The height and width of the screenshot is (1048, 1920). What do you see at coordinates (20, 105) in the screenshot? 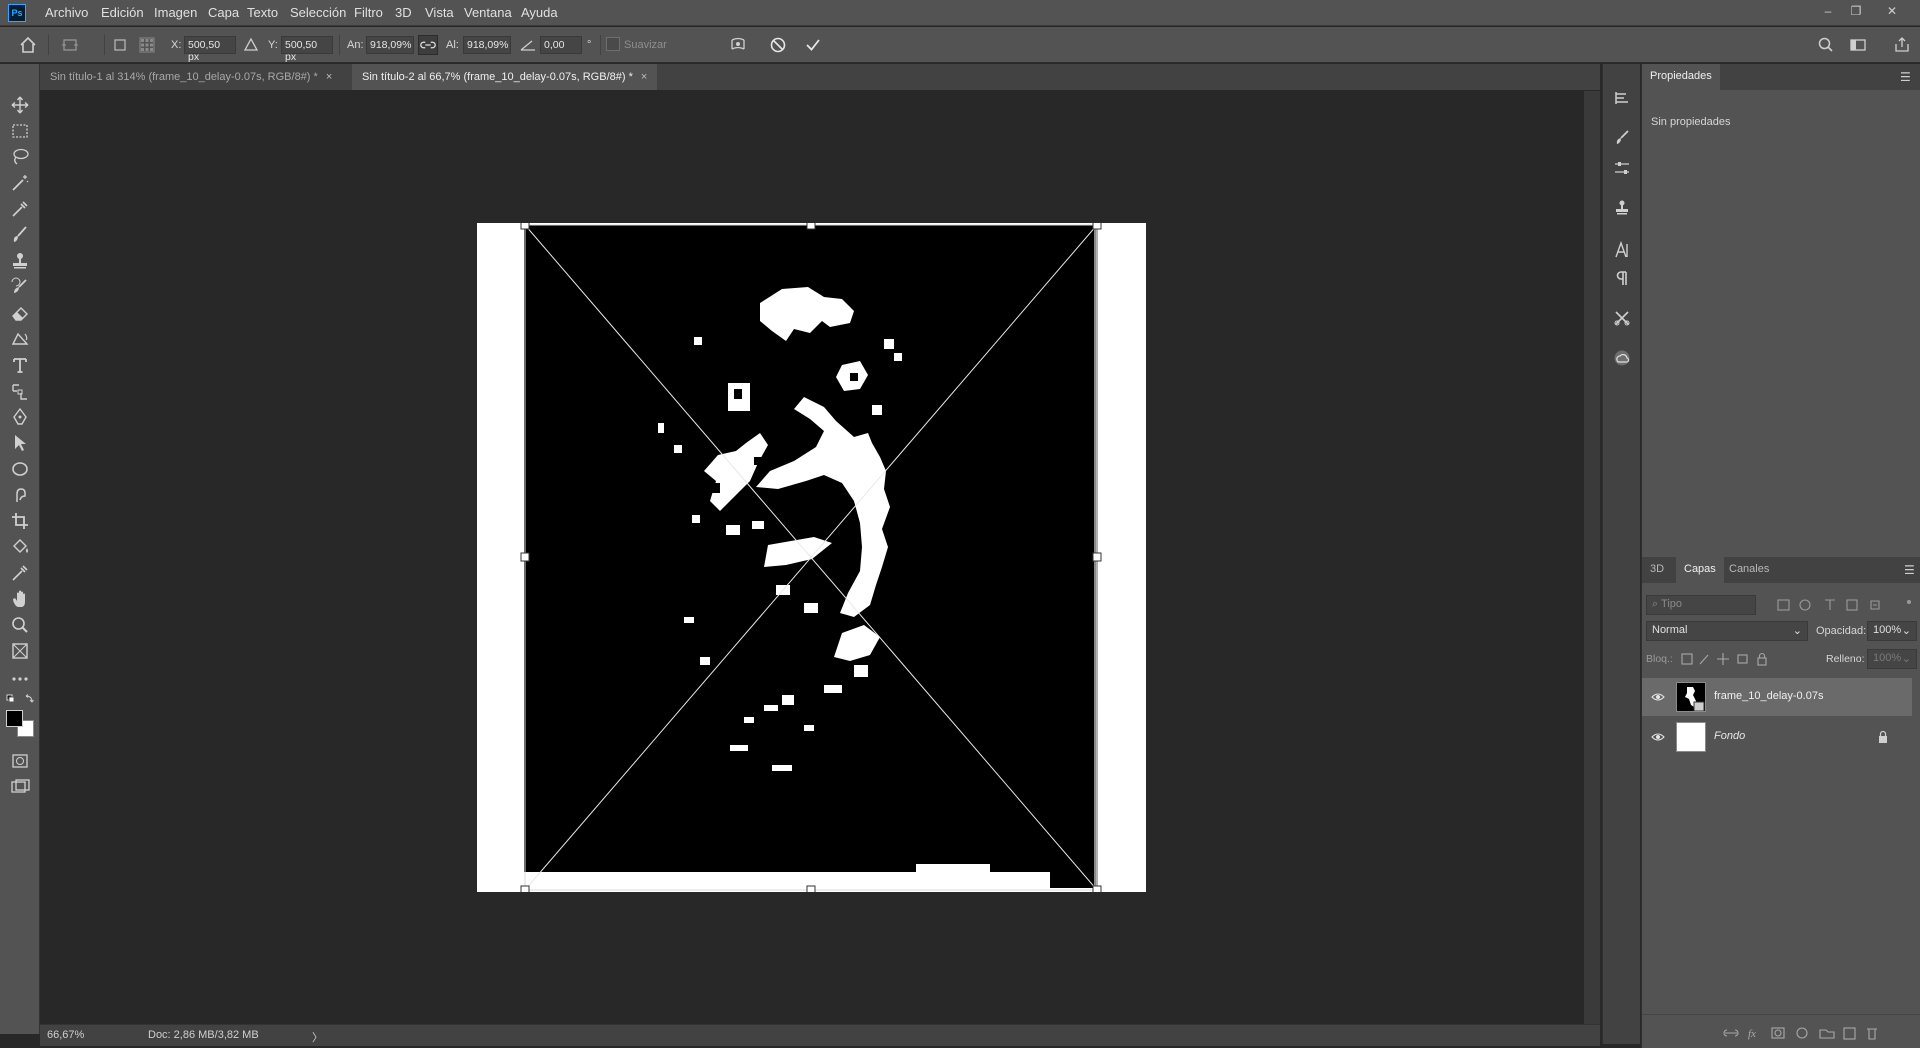
I see `move-tool-icon` at bounding box center [20, 105].